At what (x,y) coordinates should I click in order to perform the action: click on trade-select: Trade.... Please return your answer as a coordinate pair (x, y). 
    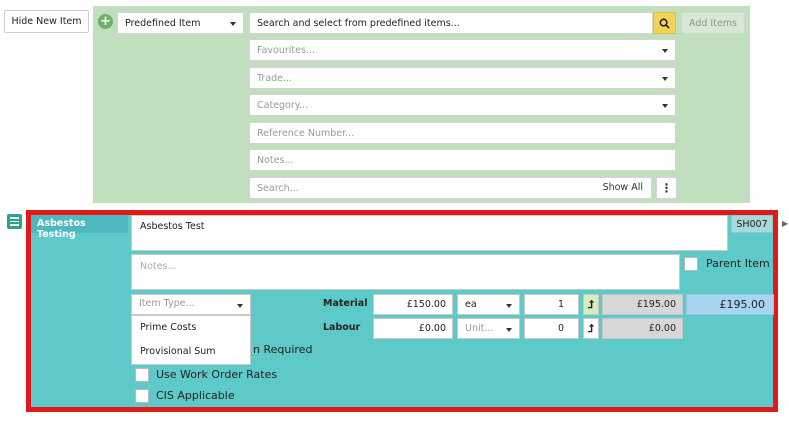
    Looking at the image, I should click on (462, 78).